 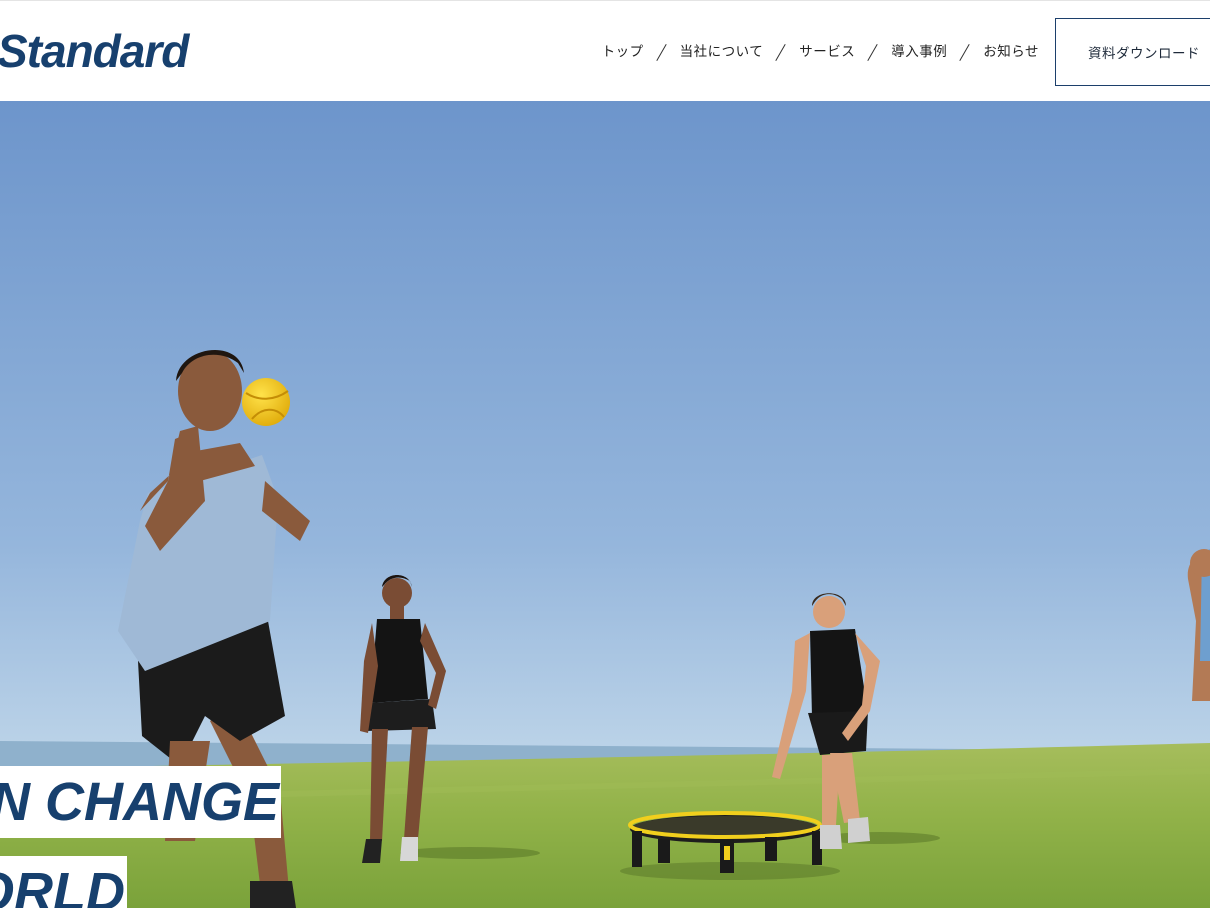 What do you see at coordinates (1011, 52) in the screenshot?
I see `nav-item-news: お知らせ` at bounding box center [1011, 52].